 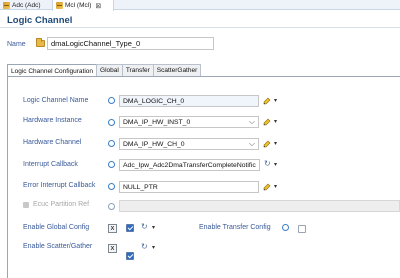 I want to click on tab-transfer: Transfer, so click(x=137, y=70).